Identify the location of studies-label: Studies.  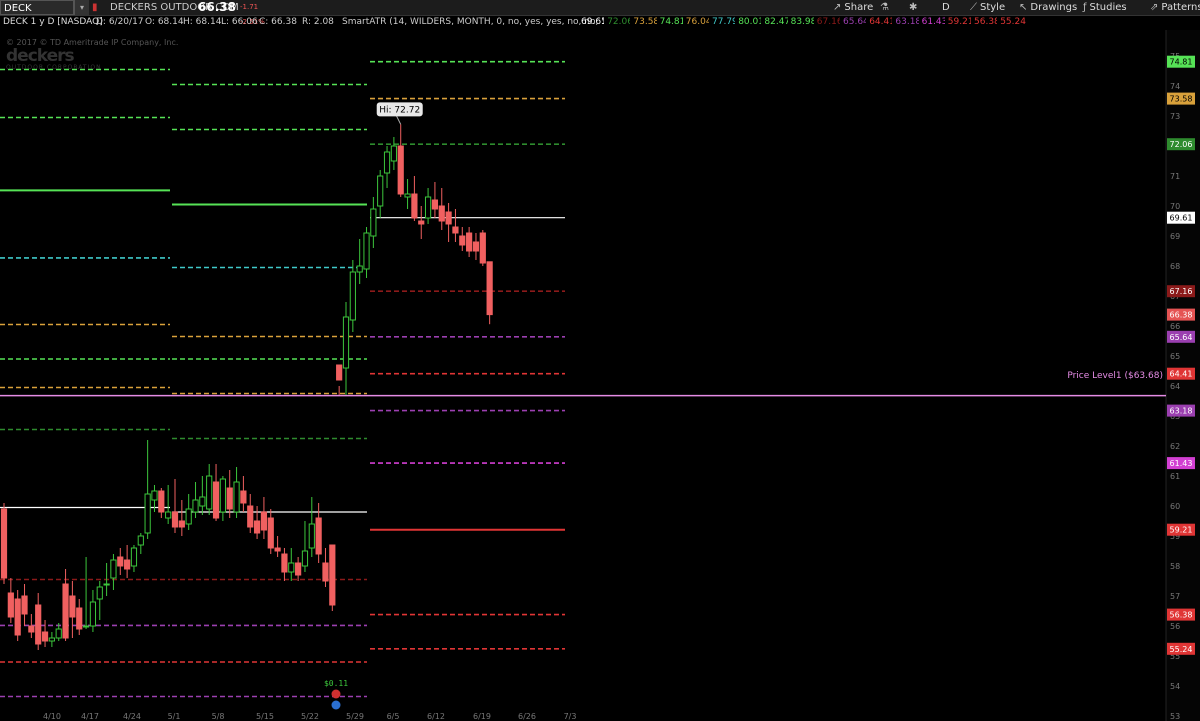
(1108, 7).